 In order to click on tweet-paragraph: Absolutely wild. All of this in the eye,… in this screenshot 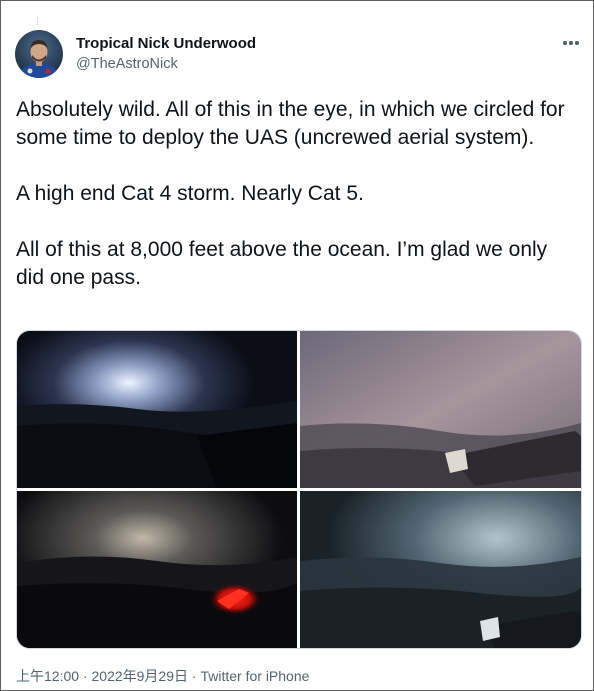, I will do `click(290, 123)`.